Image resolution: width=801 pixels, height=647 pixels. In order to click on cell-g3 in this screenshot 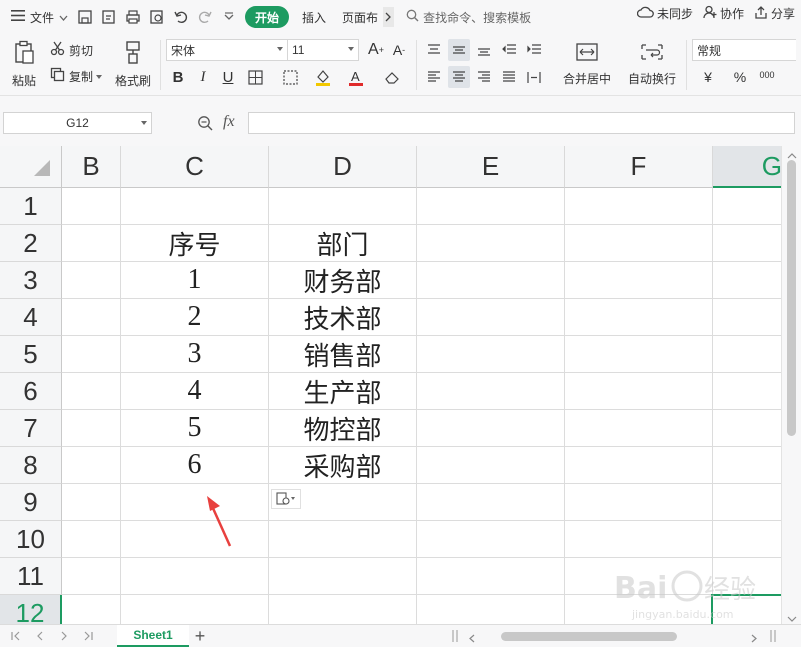, I will do `click(747, 280)`.